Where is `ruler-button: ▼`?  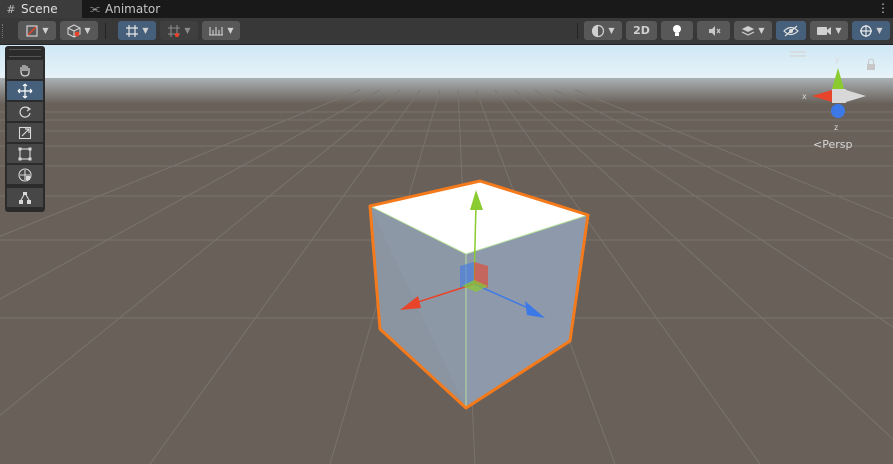 ruler-button: ▼ is located at coordinates (221, 30).